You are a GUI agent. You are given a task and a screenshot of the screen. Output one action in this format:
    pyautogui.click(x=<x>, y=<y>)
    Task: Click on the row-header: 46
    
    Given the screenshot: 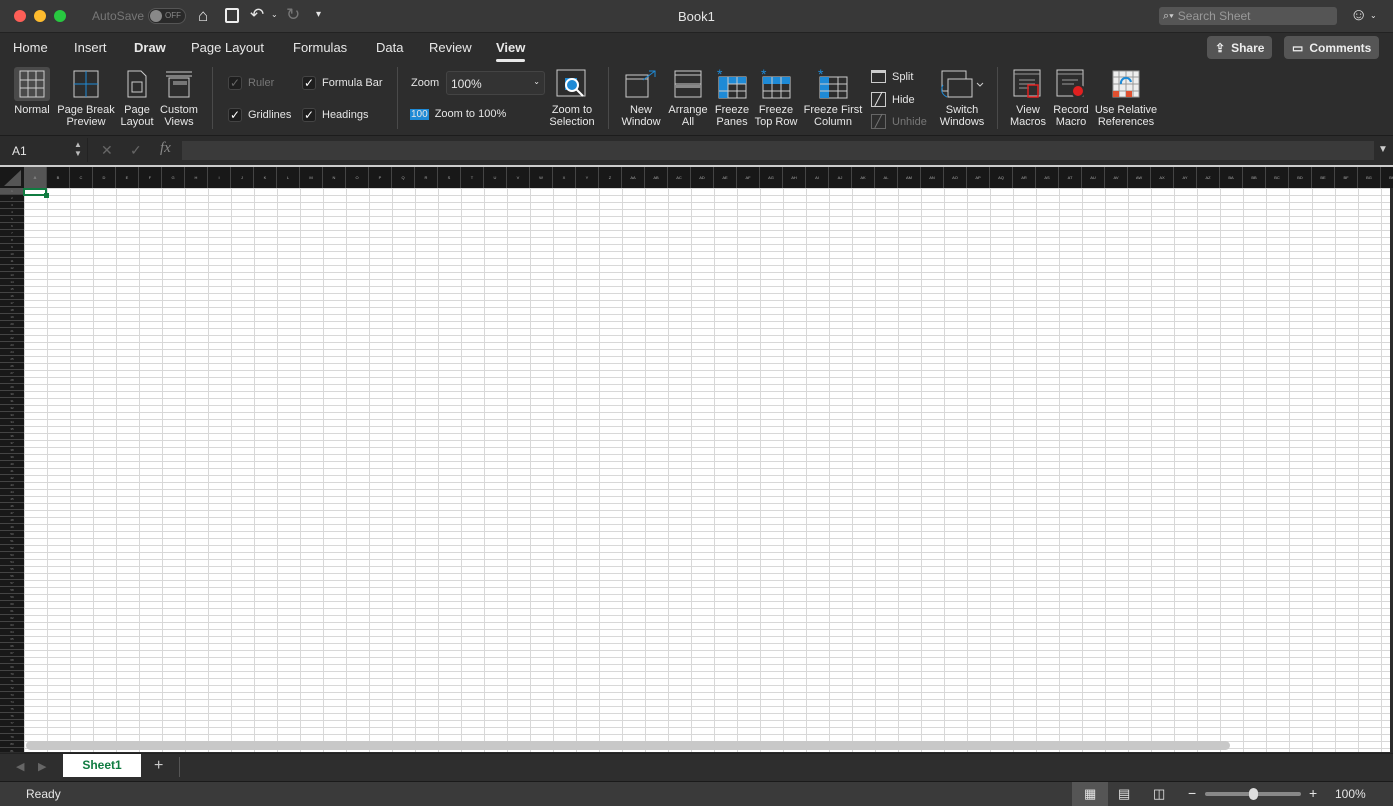 What is the action you would take?
    pyautogui.click(x=12, y=506)
    